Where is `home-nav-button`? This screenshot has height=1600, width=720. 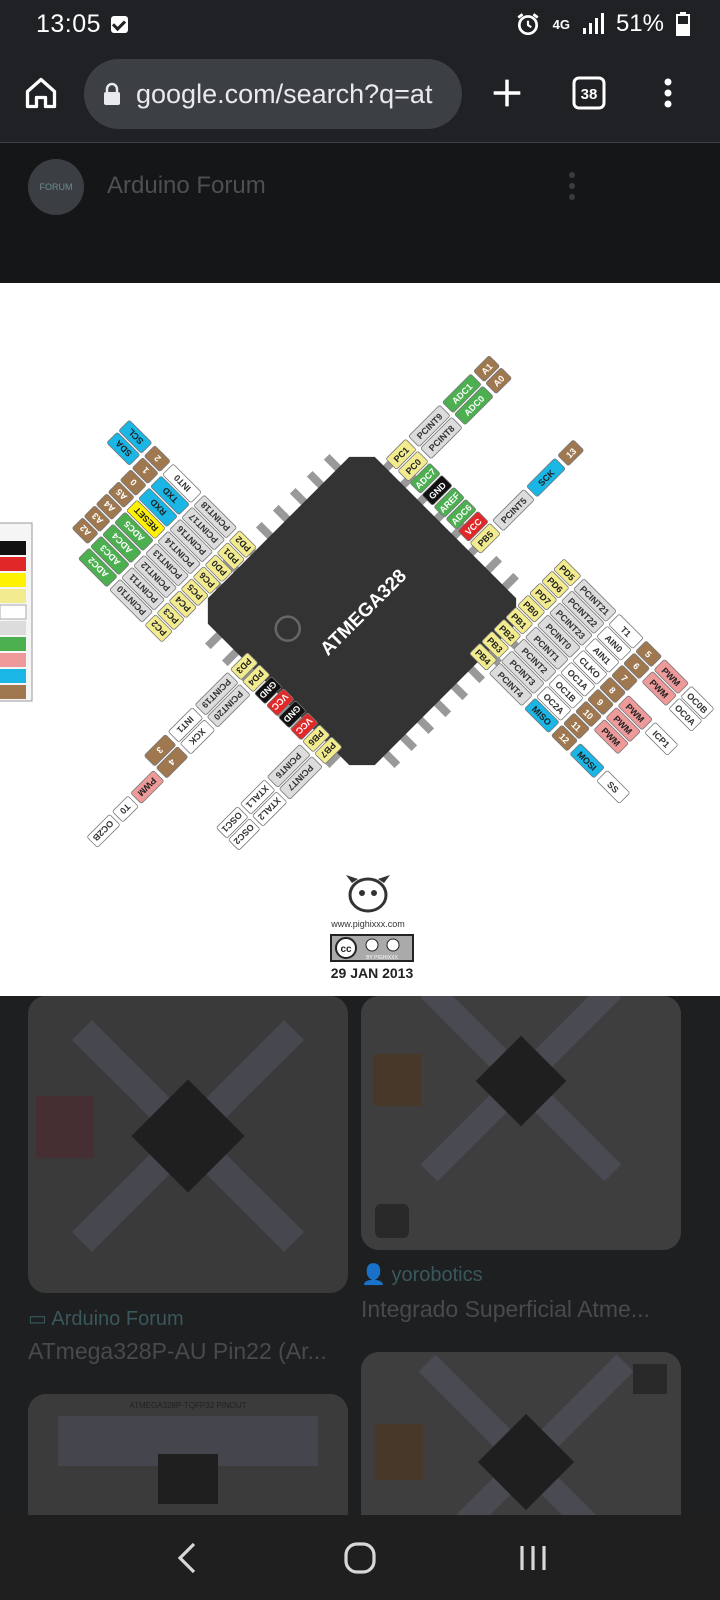
home-nav-button is located at coordinates (360, 1558).